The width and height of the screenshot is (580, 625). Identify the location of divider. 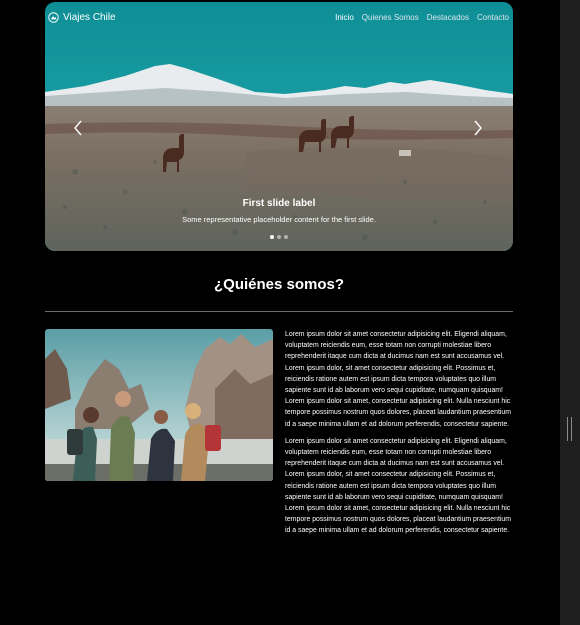
(279, 311).